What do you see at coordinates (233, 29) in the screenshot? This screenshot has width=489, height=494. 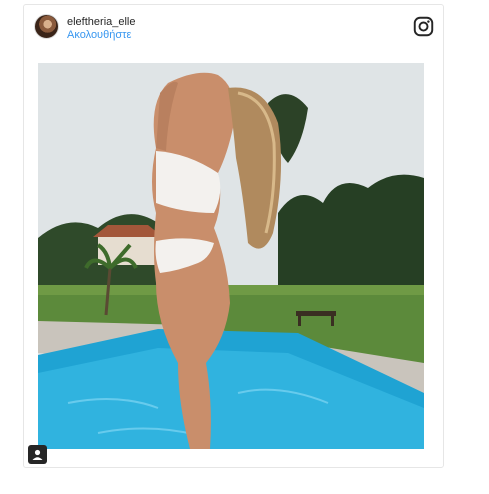 I see `post-header: eleftheria_elle Ακολουθήστε` at bounding box center [233, 29].